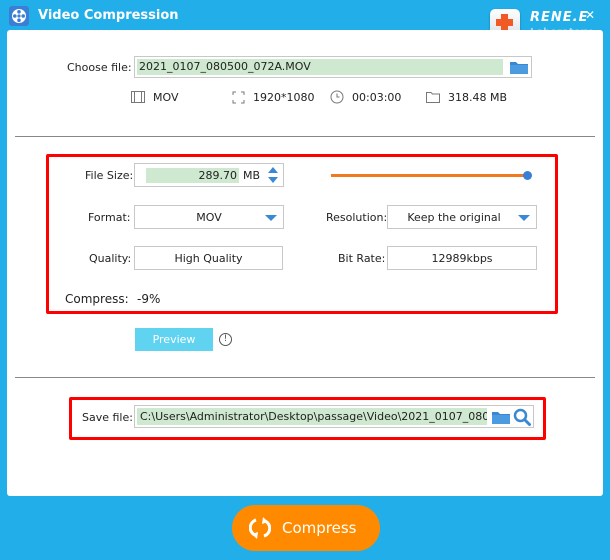  What do you see at coordinates (429, 175) in the screenshot?
I see `slider-track` at bounding box center [429, 175].